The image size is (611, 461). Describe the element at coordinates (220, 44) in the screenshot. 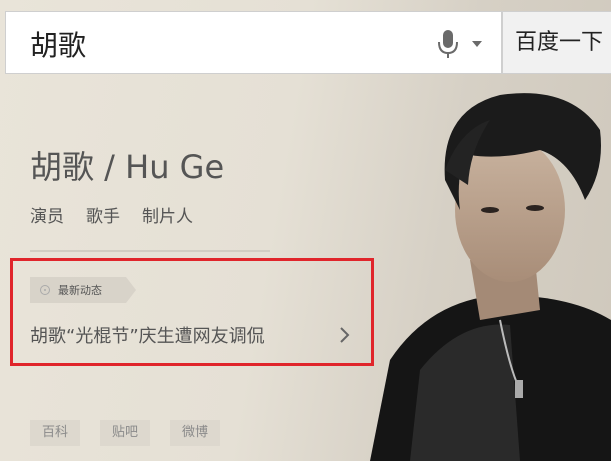

I see `search-input` at that location.